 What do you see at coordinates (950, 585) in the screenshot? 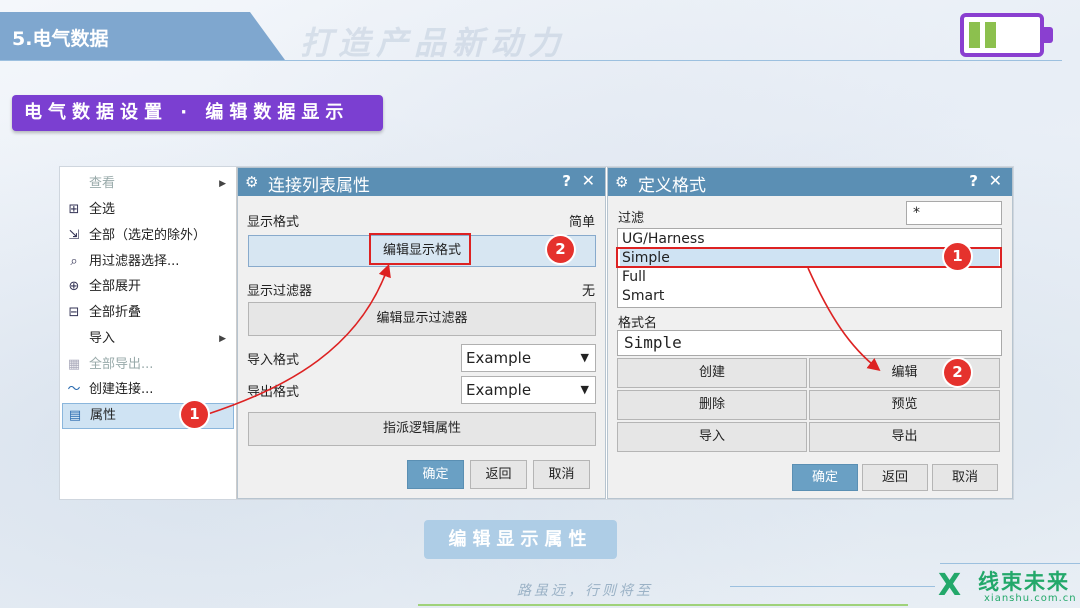
I see `logo-icon: X` at bounding box center [950, 585].